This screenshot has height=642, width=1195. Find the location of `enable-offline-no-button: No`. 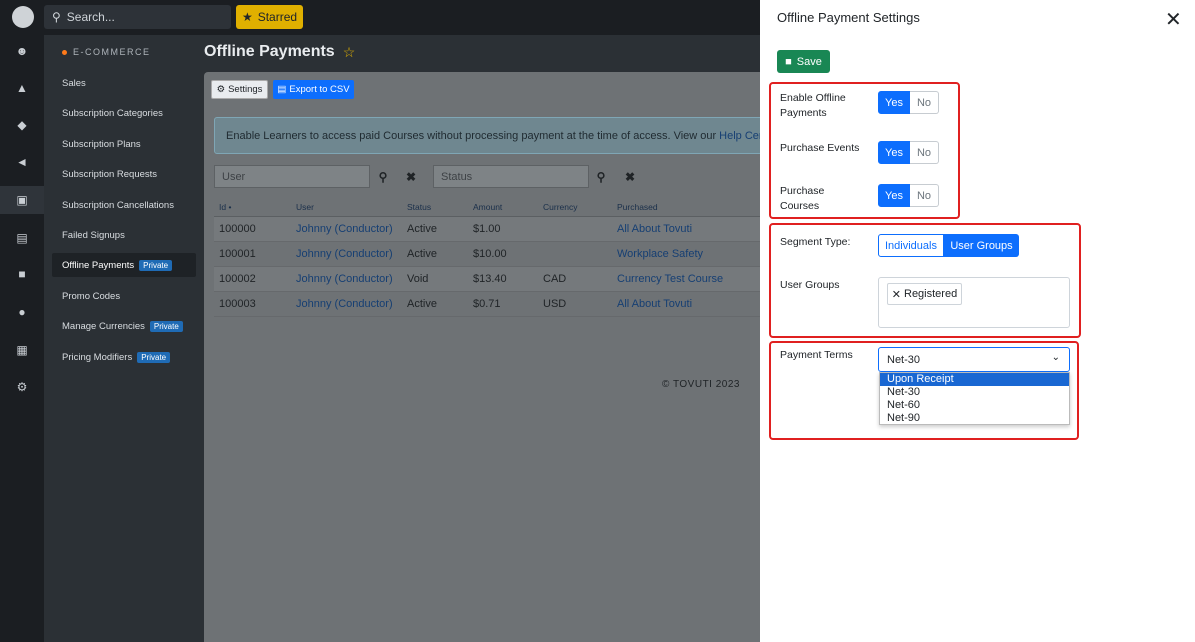

enable-offline-no-button: No is located at coordinates (924, 102).